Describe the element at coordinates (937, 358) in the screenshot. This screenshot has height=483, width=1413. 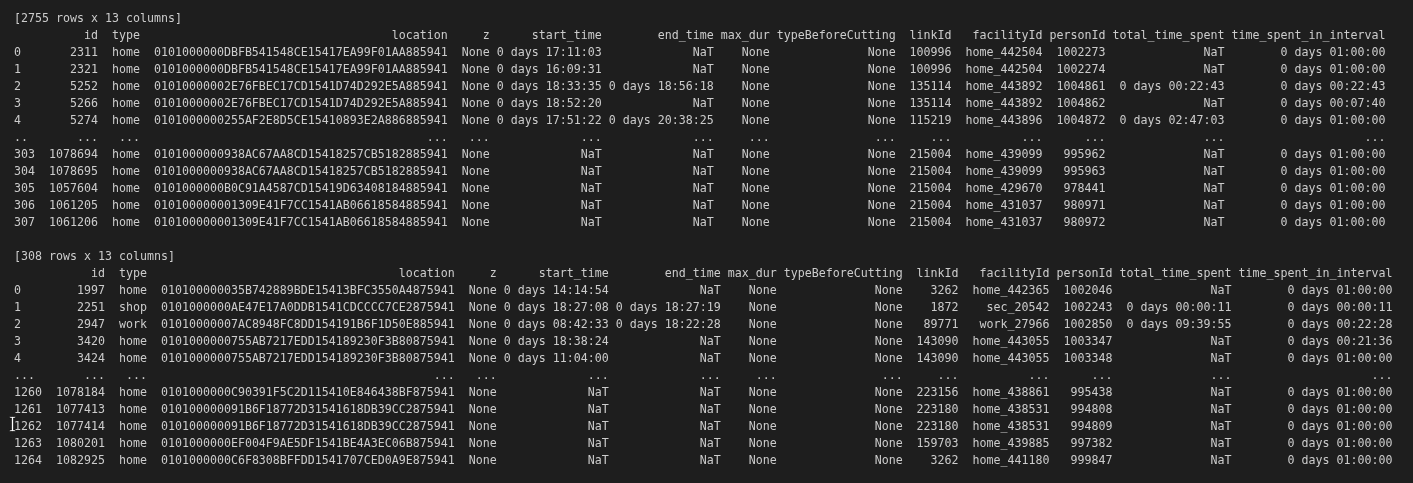
I see `table-cell: 143090` at that location.